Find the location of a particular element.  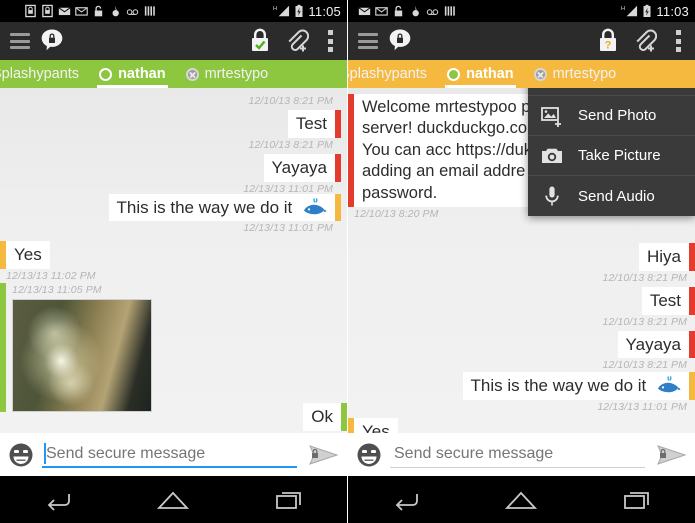

app-bar: ? is located at coordinates (521, 41).